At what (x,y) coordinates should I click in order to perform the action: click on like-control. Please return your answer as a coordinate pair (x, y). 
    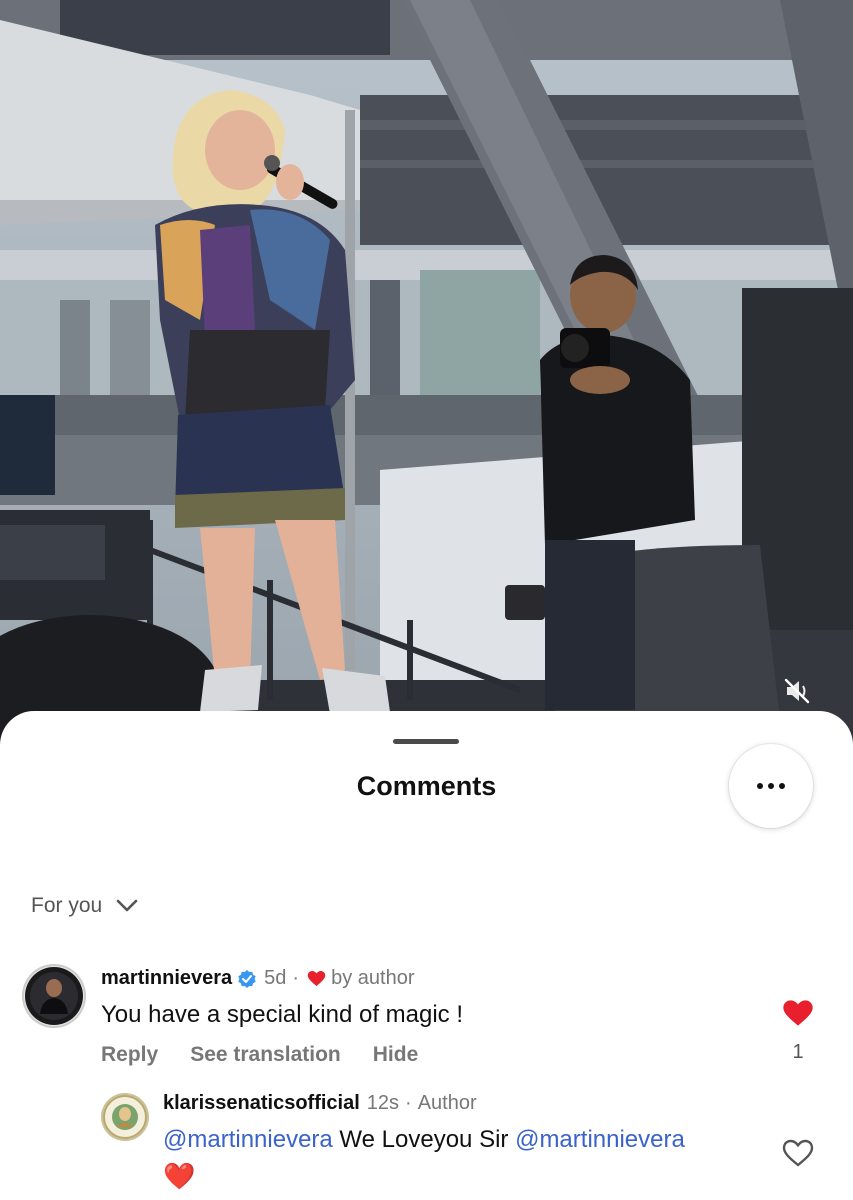
    Looking at the image, I should click on (798, 1153).